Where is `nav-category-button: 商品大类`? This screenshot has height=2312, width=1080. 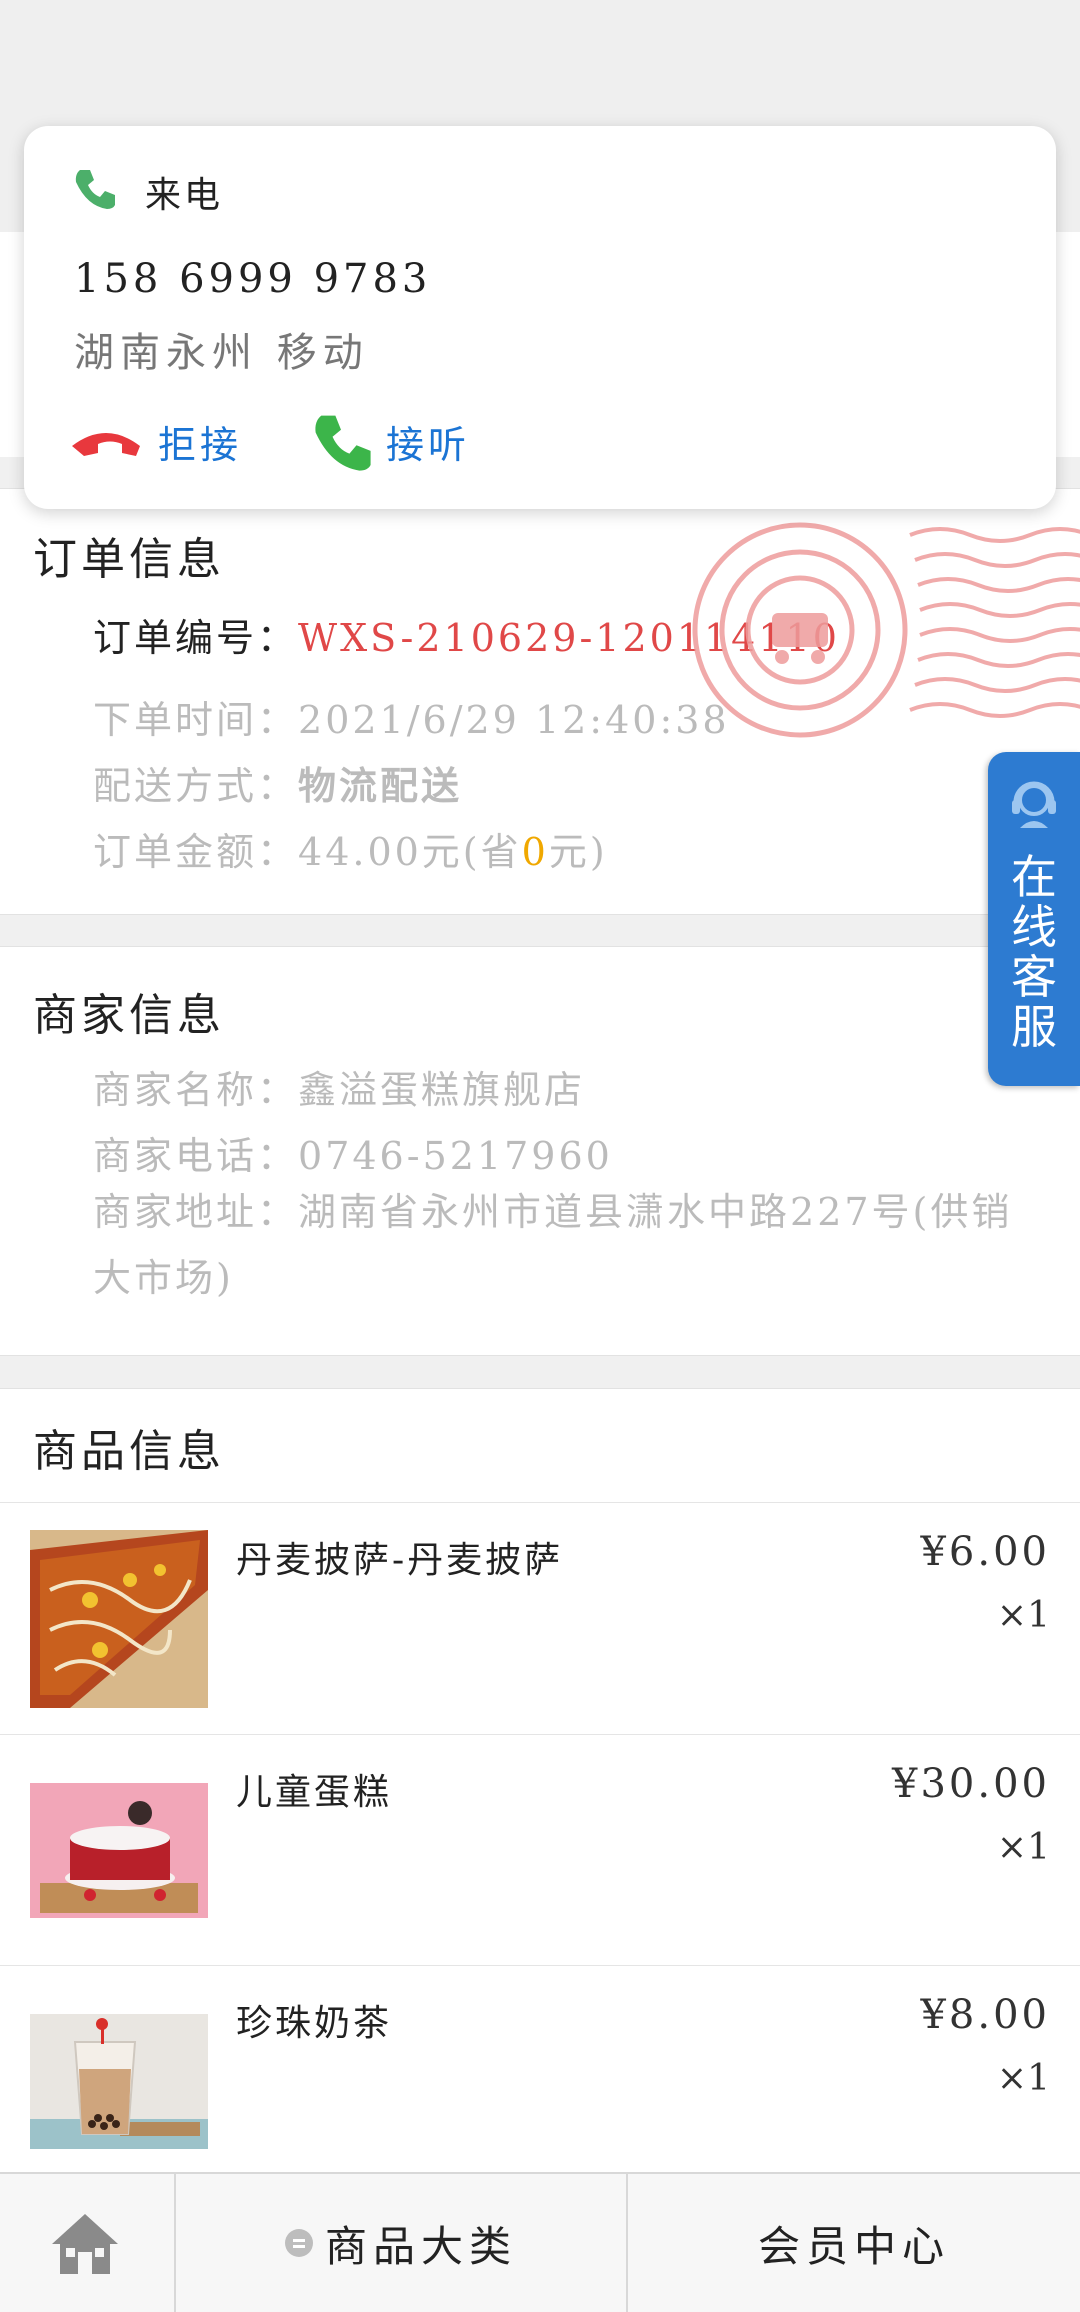 nav-category-button: 商品大类 is located at coordinates (402, 2243).